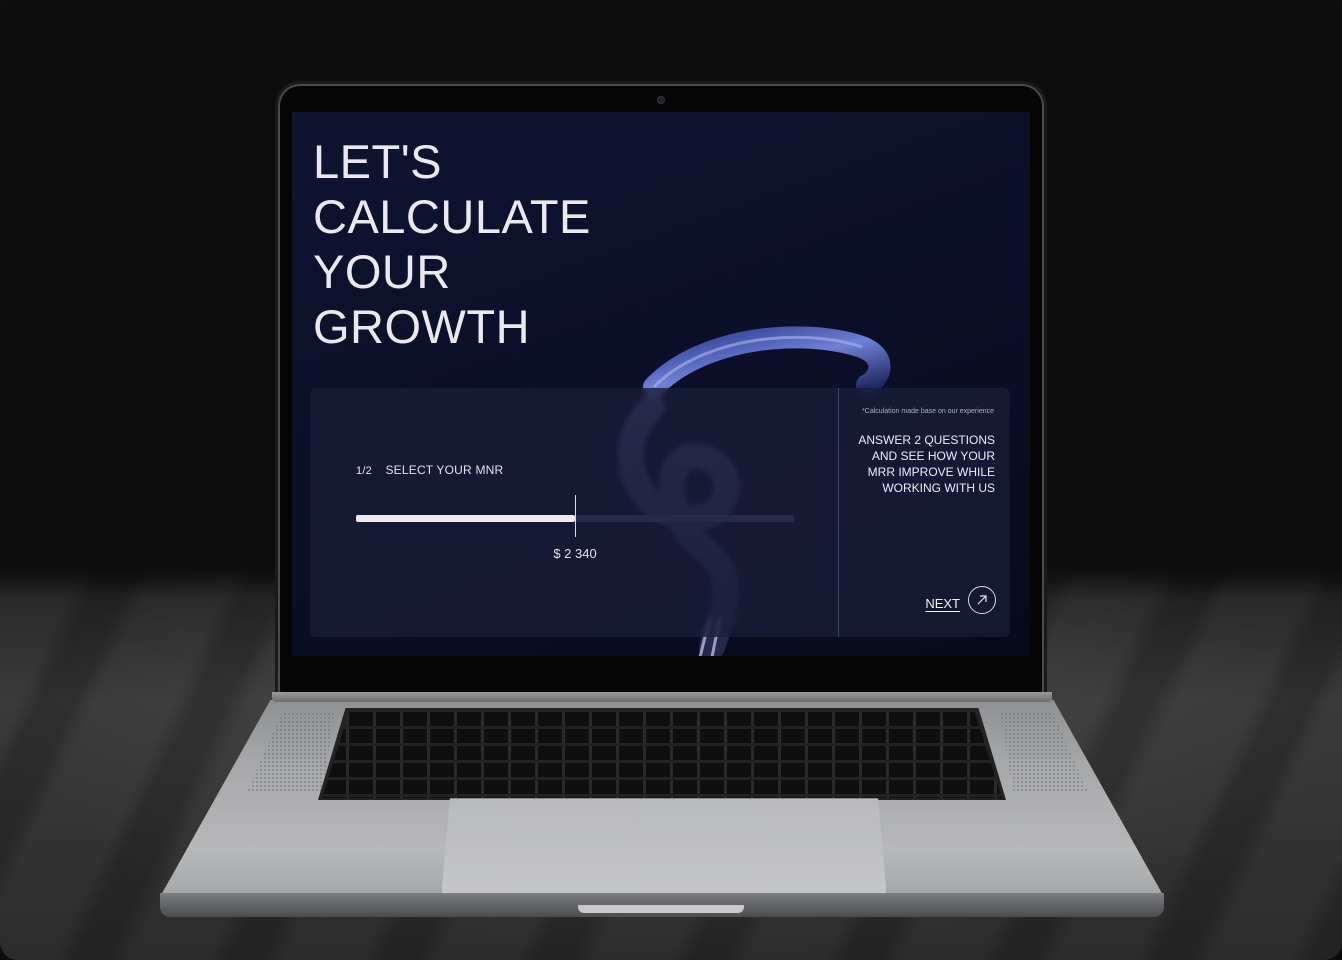 Image resolution: width=1342 pixels, height=960 pixels. What do you see at coordinates (662, 697) in the screenshot?
I see `laptop-hinge` at bounding box center [662, 697].